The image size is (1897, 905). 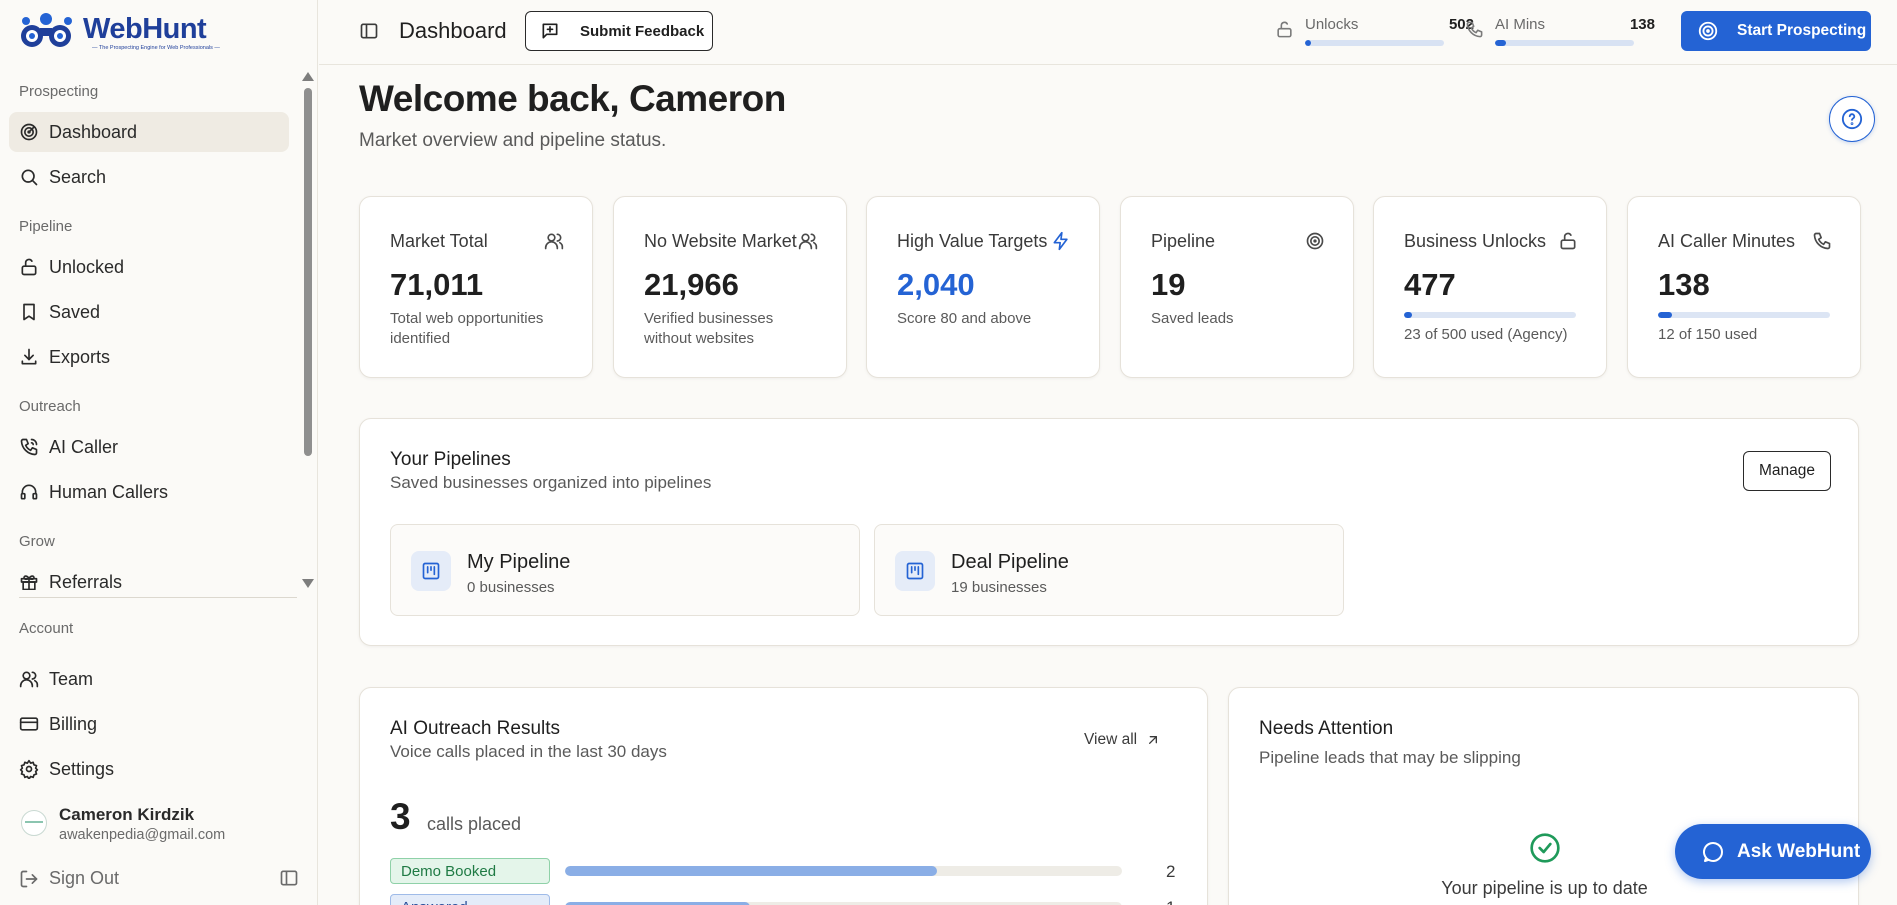 What do you see at coordinates (149, 576) in the screenshot?
I see `sidebar-item-referrals: Referrals` at bounding box center [149, 576].